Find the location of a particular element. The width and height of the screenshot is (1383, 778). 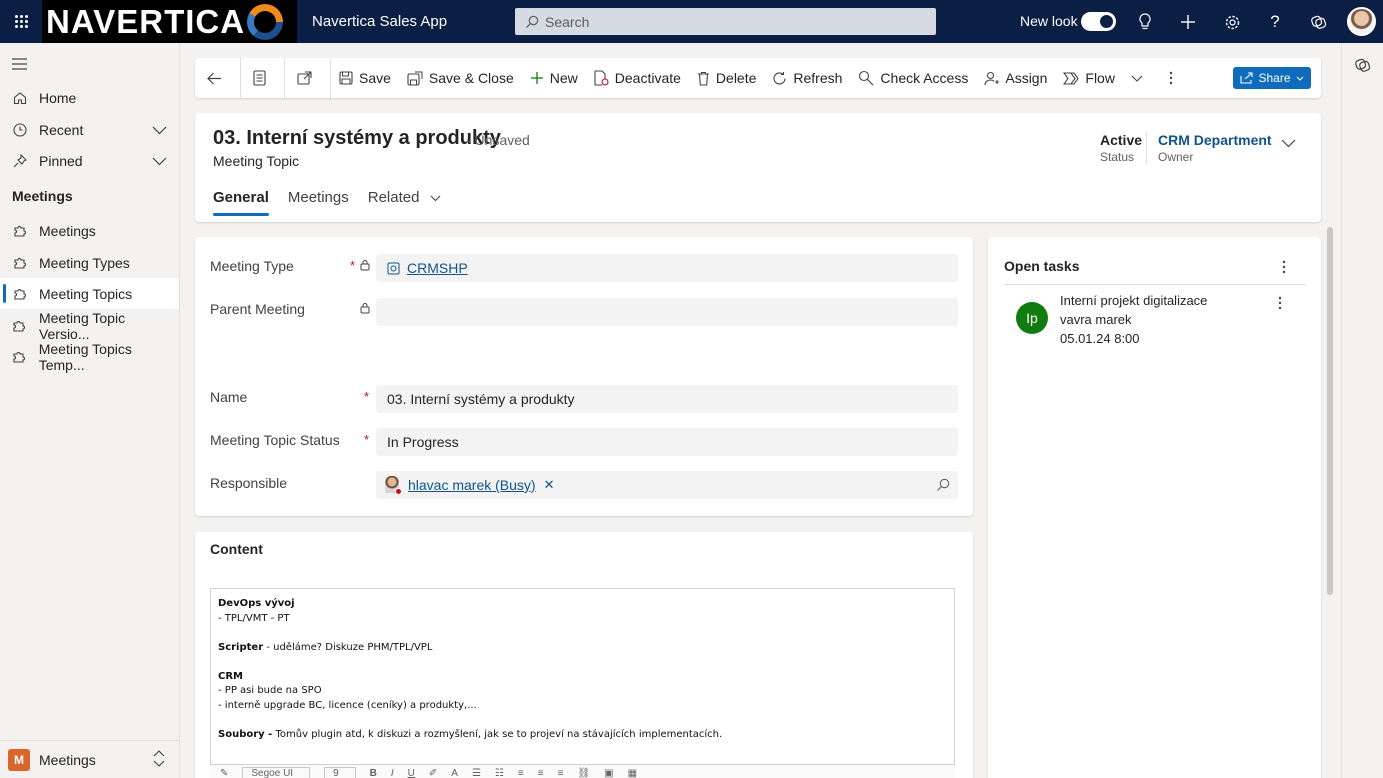

nav-section-title: Meetings is located at coordinates (42, 196).